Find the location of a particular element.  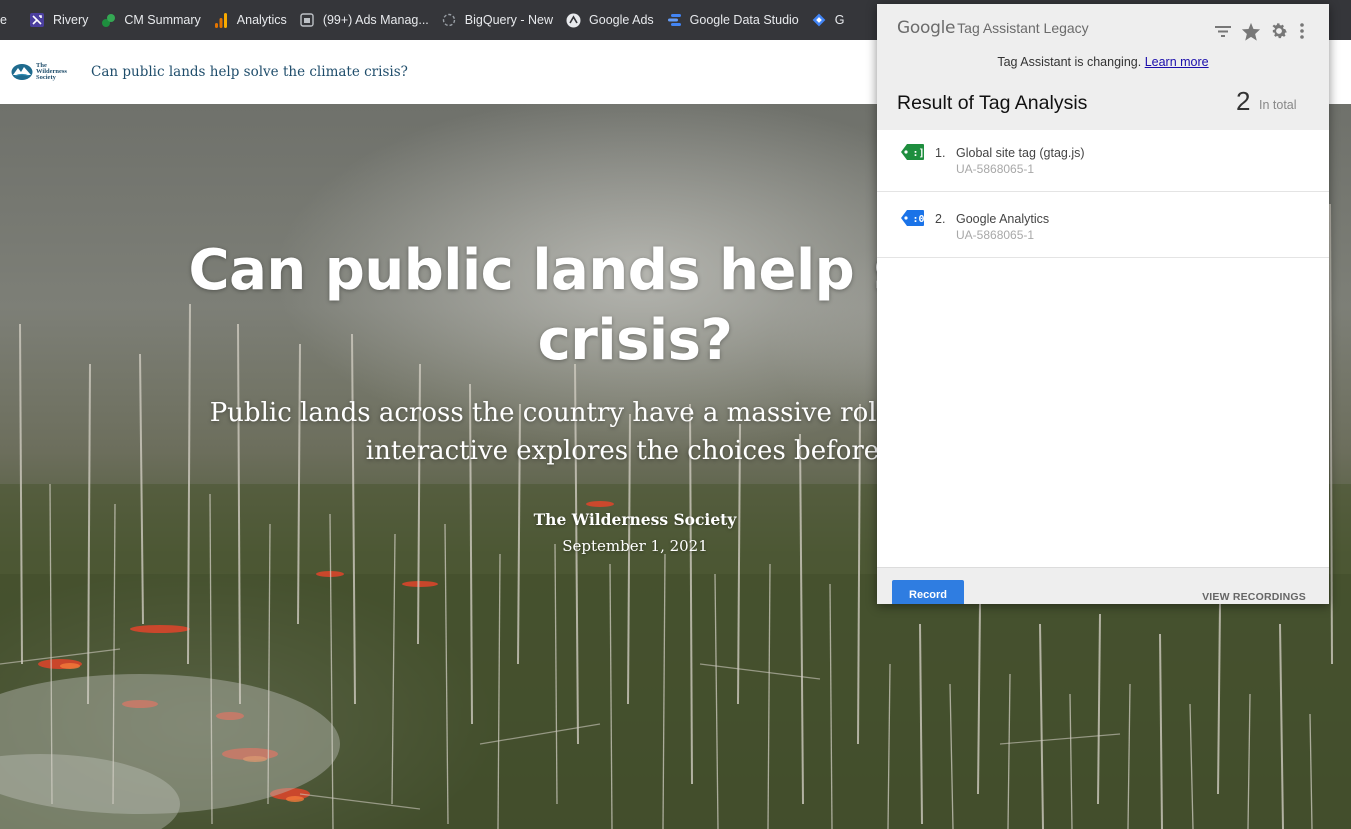

analytics-icon is located at coordinates (221, 20).